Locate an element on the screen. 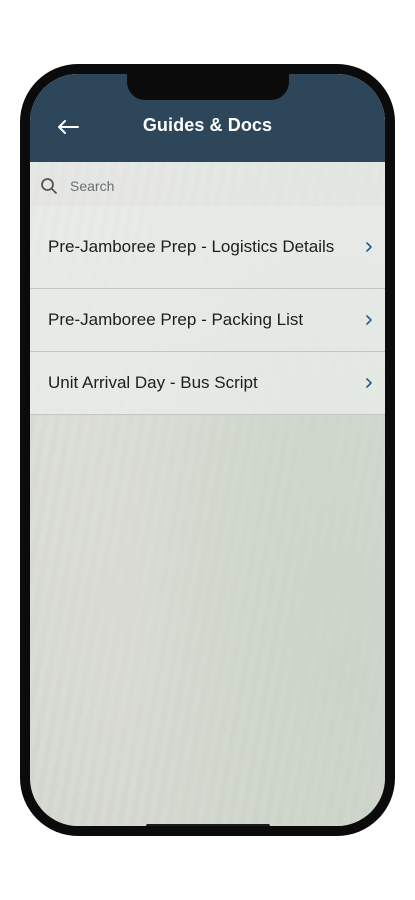 This screenshot has height=900, width=415. list-item: Pre-Jamboree Prep - Packing List is located at coordinates (207, 320).